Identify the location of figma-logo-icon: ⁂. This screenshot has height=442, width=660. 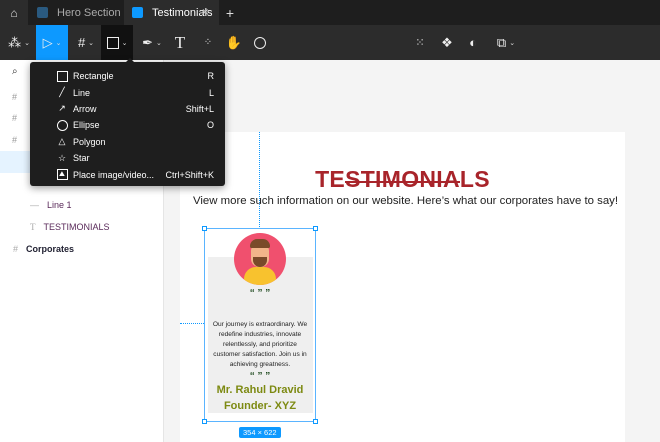
(15, 42).